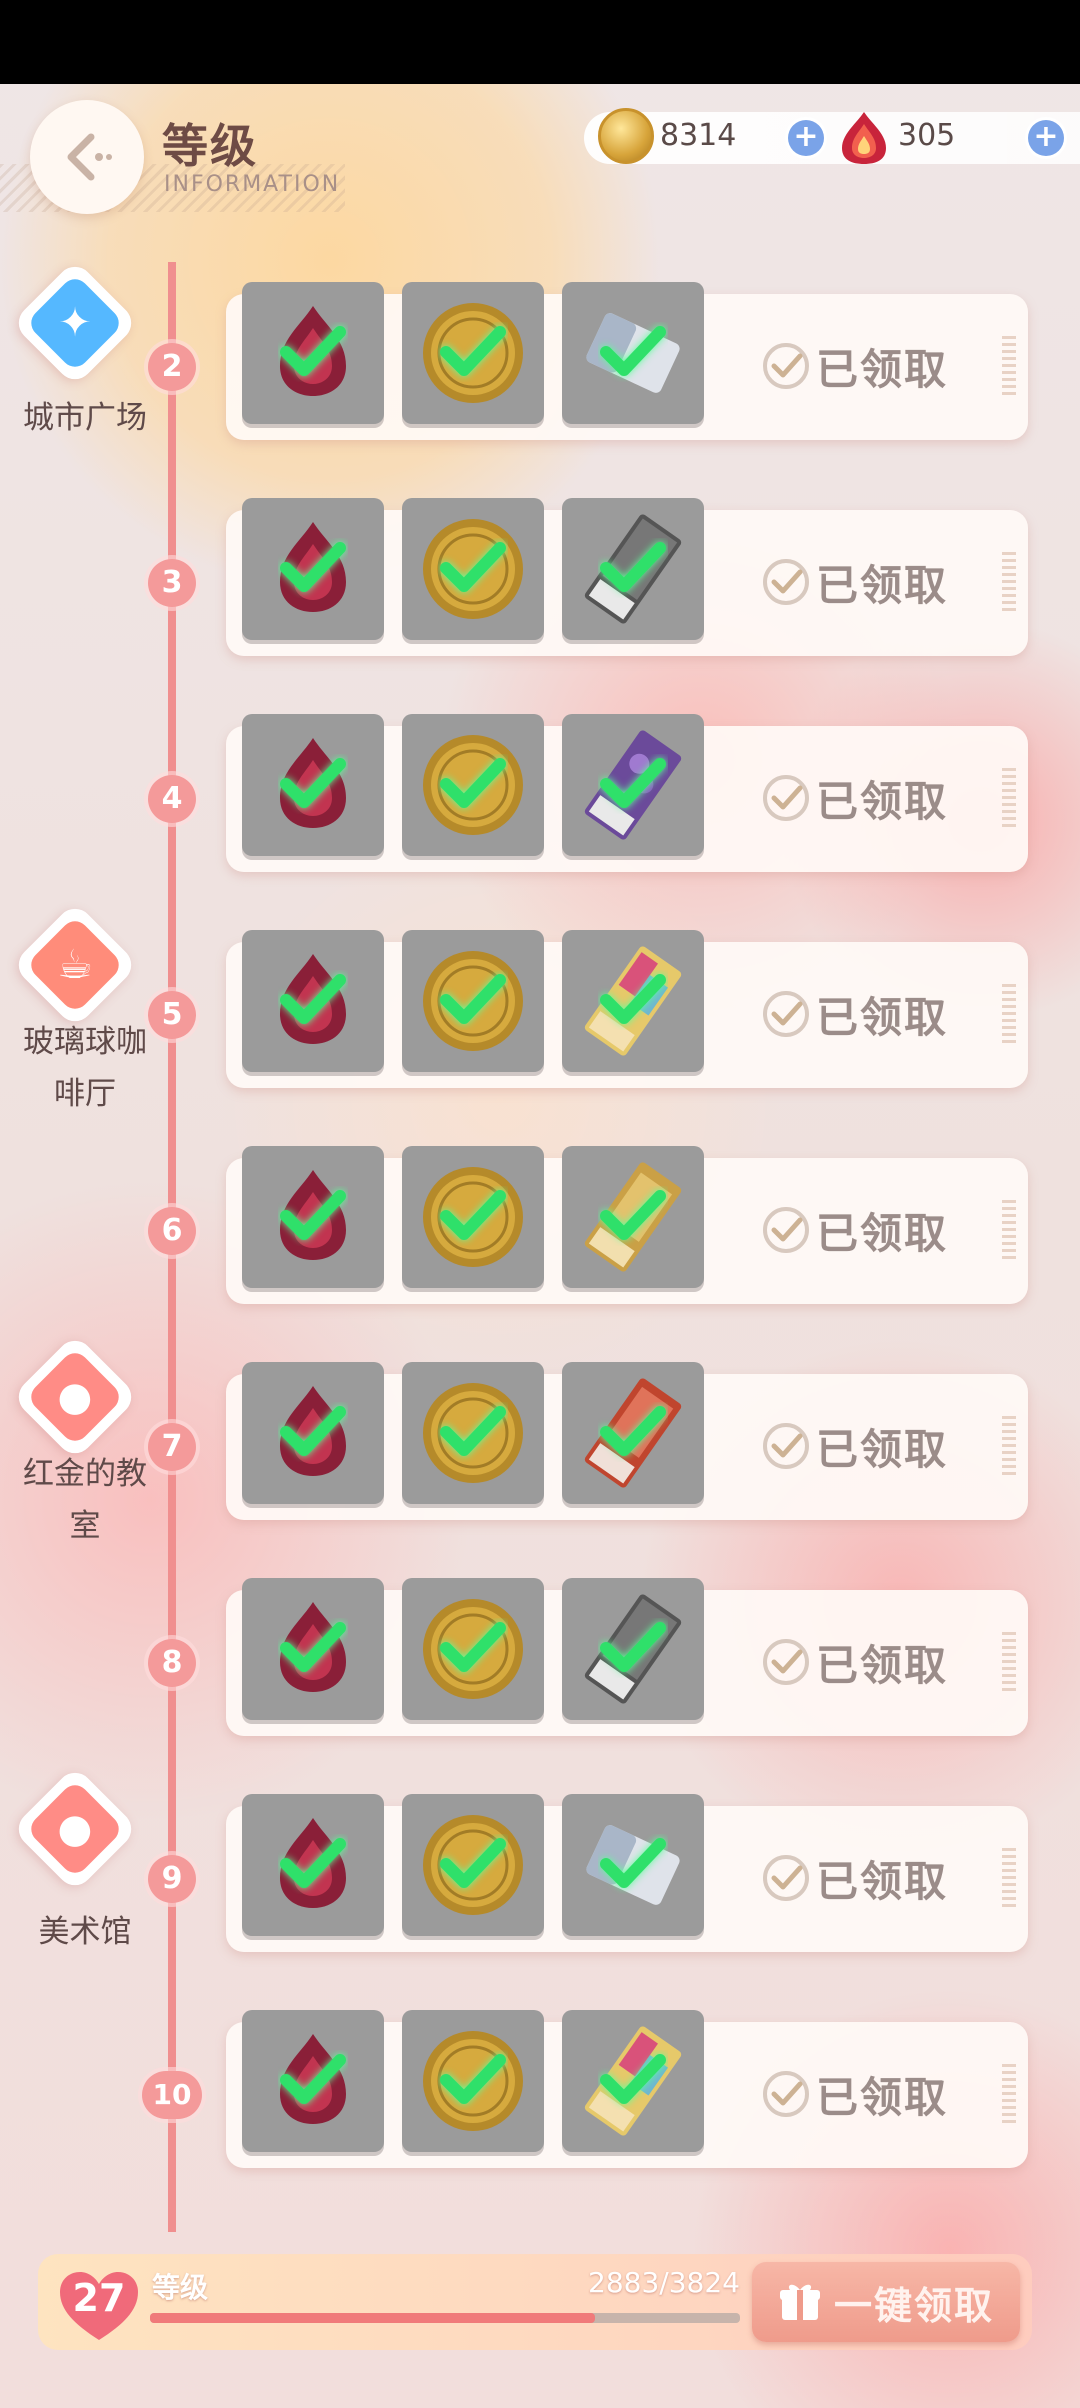  What do you see at coordinates (85, 418) in the screenshot?
I see `location-label: 城市广场` at bounding box center [85, 418].